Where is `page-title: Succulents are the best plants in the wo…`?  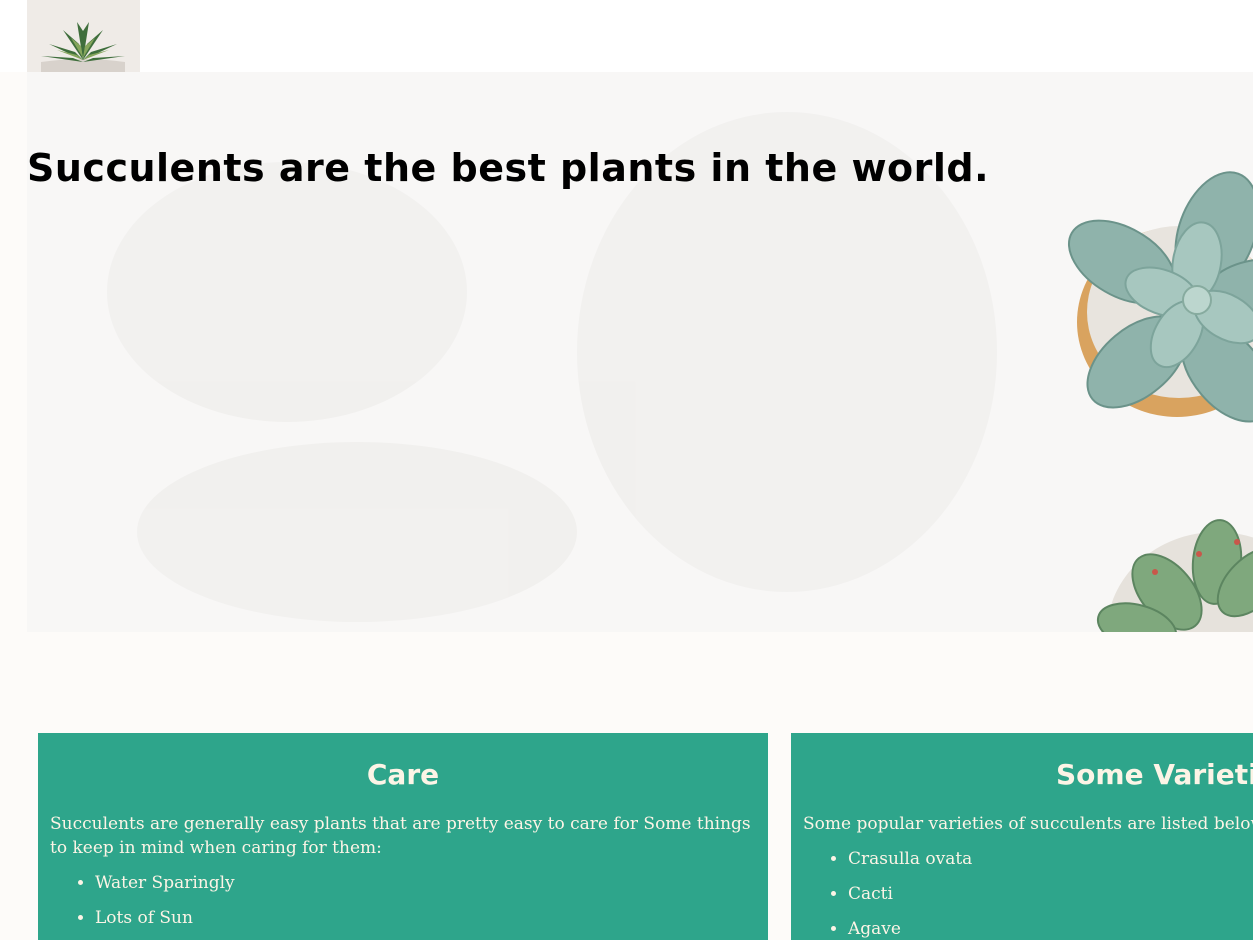
page-title: Succulents are the best plants in the wo… is located at coordinates (508, 168).